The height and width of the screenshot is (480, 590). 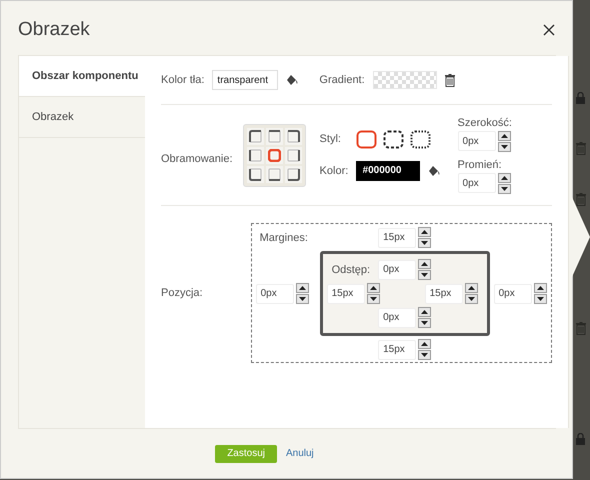 I want to click on dialog-title: Obrazek, so click(x=54, y=30).